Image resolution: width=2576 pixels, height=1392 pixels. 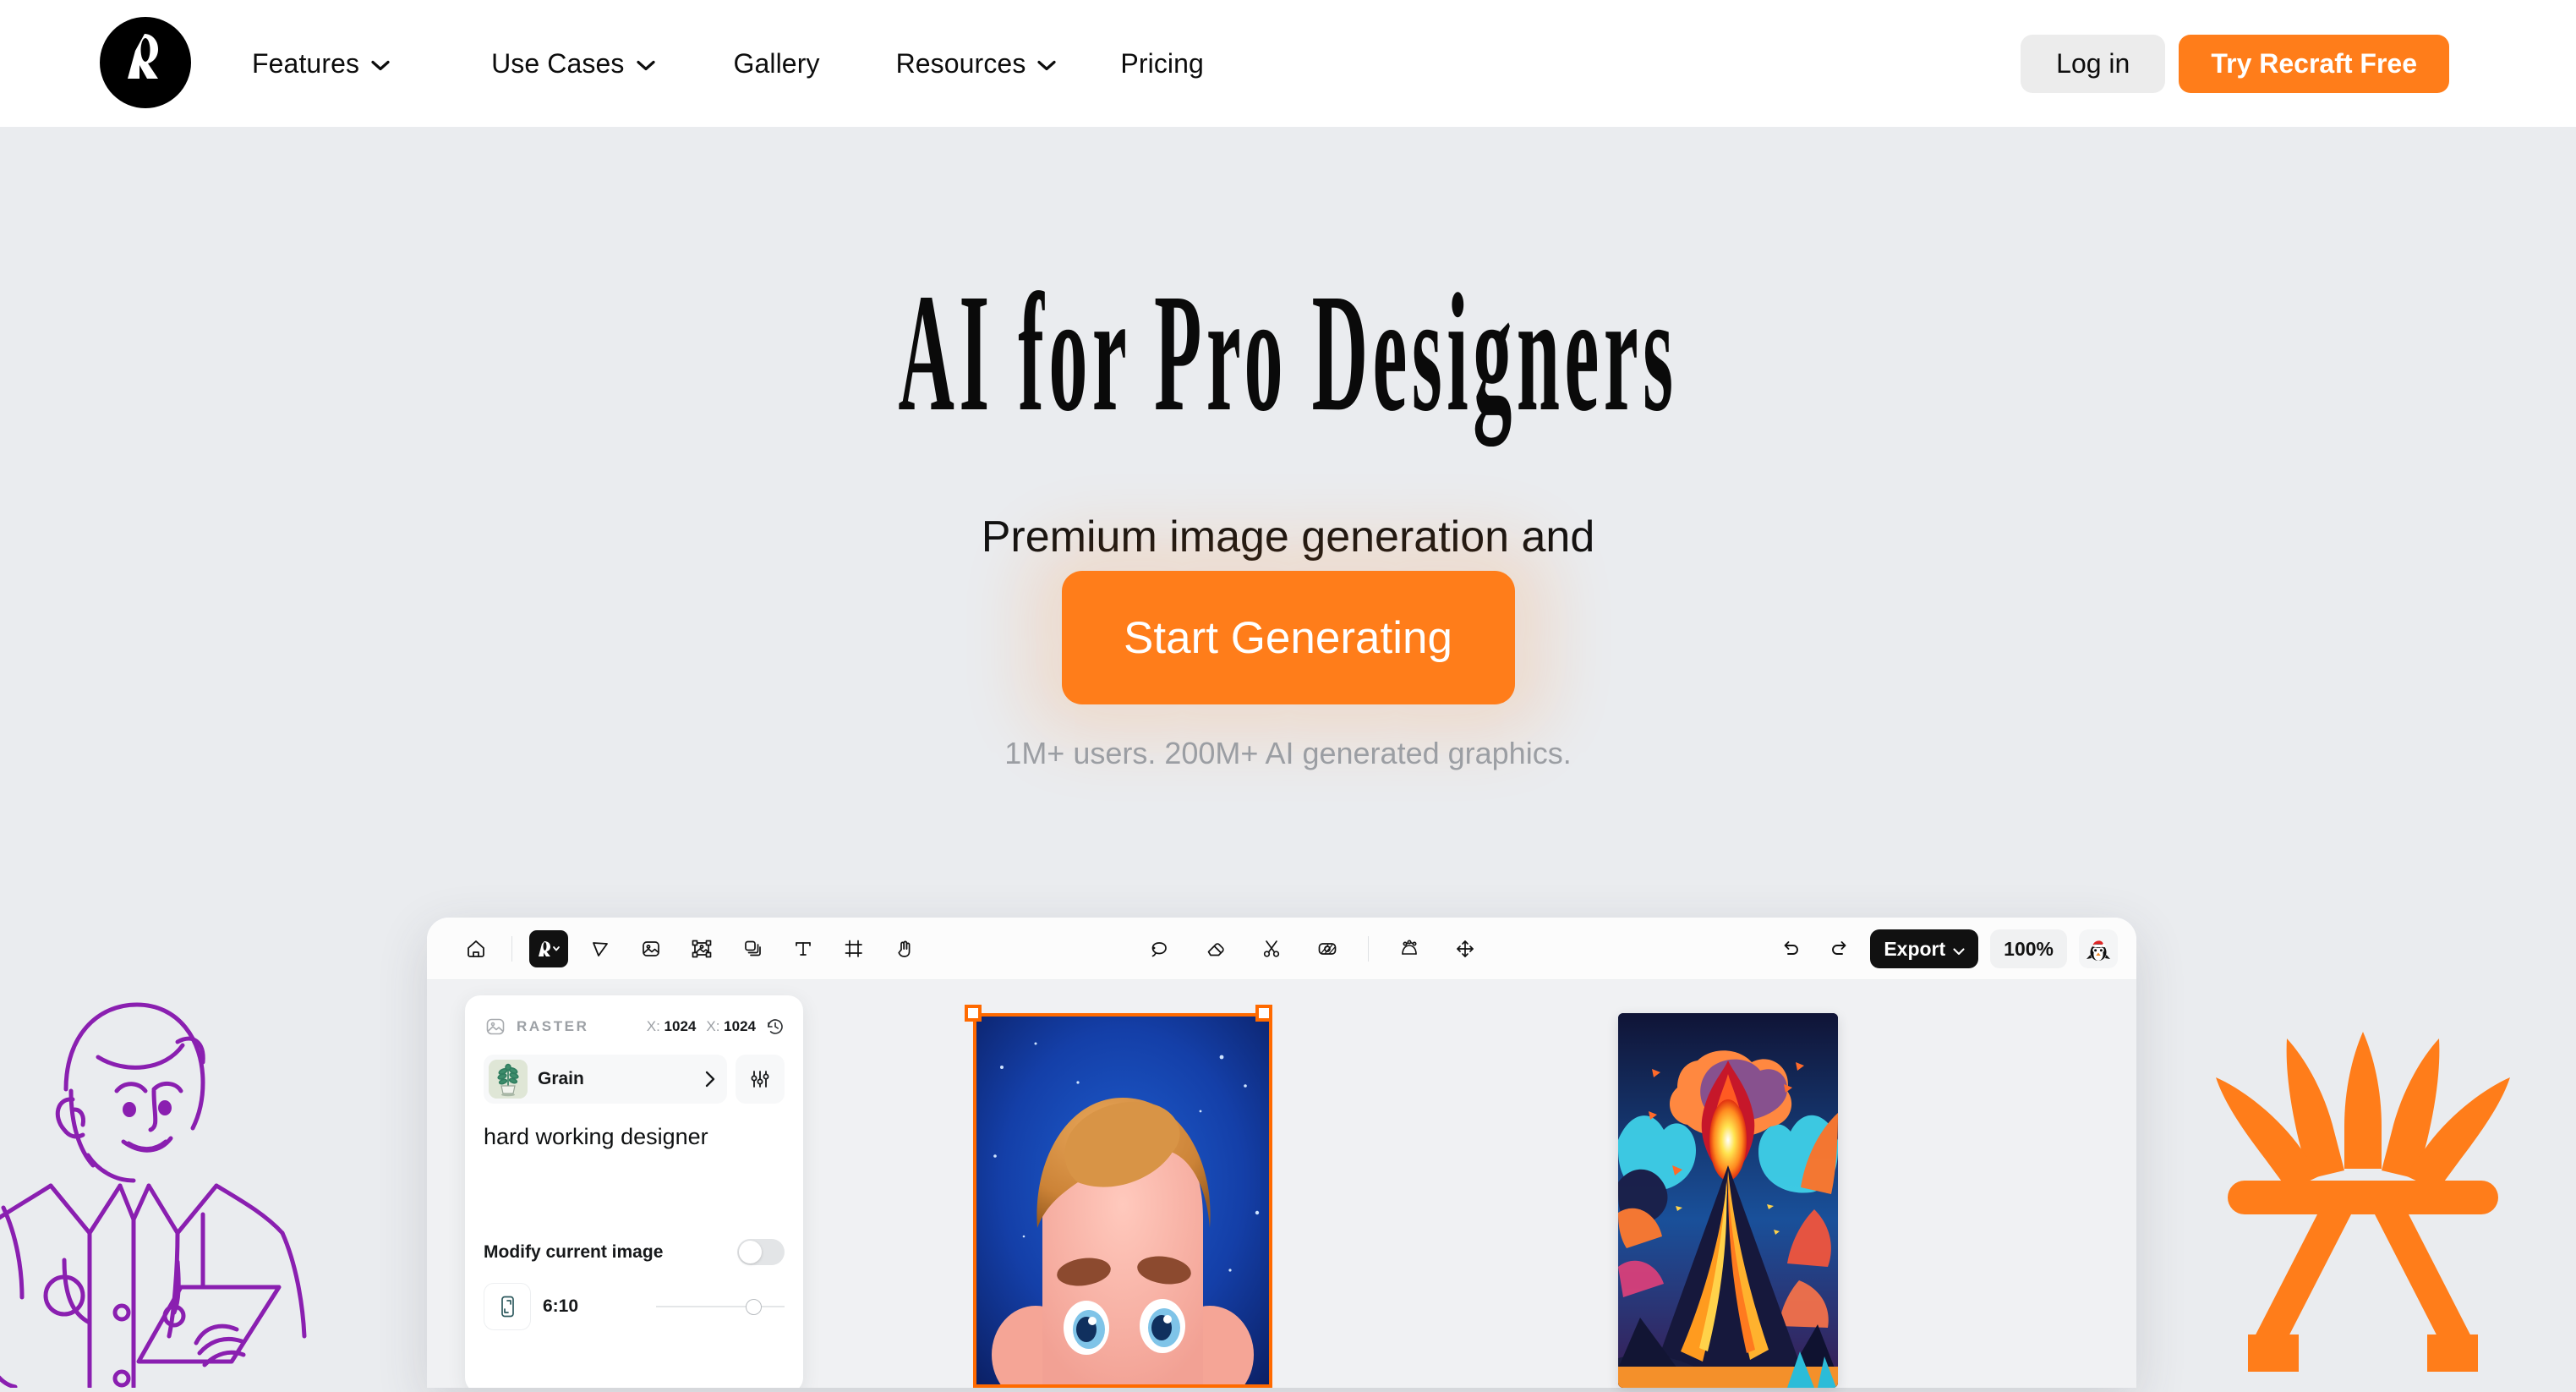 What do you see at coordinates (904, 948) in the screenshot?
I see `hand-tool-icon` at bounding box center [904, 948].